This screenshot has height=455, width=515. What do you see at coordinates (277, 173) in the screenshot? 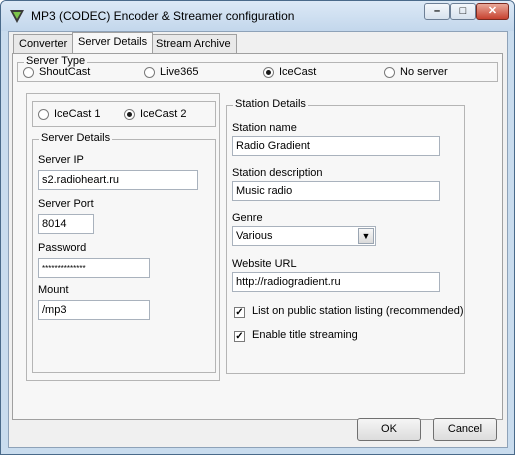
I see `station-description-label: Station description` at bounding box center [277, 173].